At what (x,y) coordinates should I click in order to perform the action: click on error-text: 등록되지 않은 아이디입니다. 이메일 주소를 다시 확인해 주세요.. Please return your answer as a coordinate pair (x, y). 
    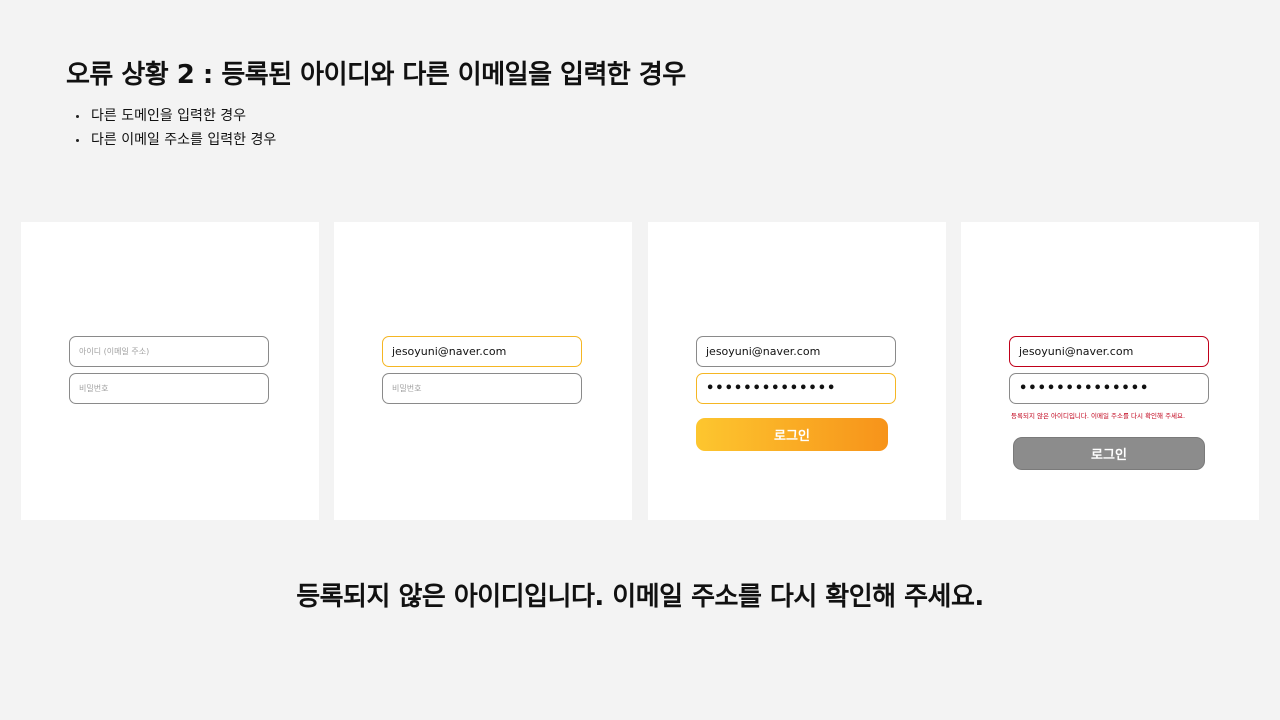
    Looking at the image, I should click on (1098, 416).